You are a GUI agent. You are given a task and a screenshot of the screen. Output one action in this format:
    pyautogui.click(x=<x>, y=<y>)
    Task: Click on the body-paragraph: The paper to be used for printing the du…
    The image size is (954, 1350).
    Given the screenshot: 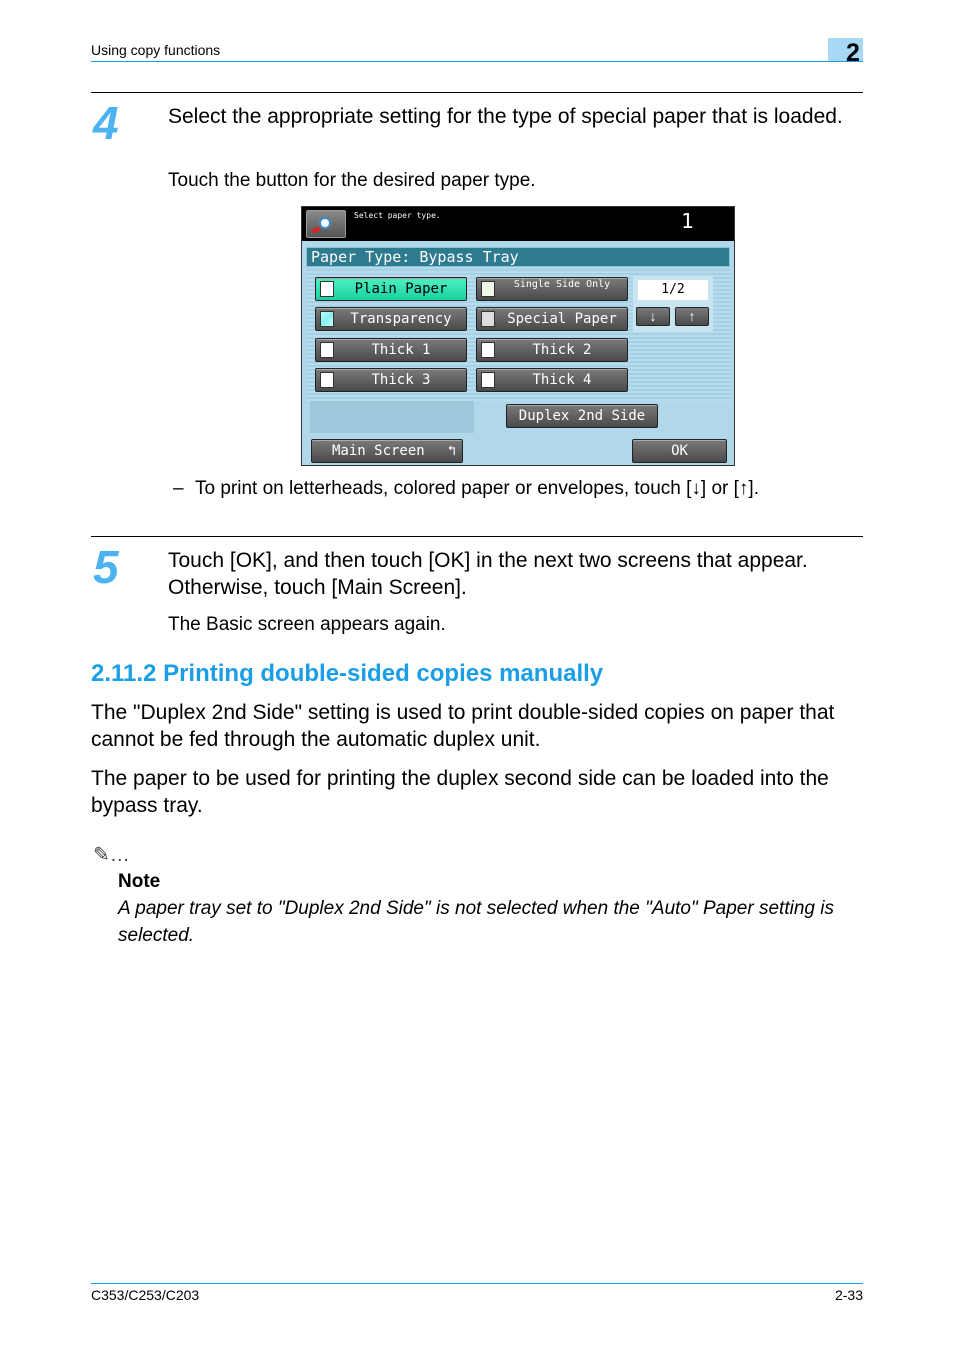 What is the action you would take?
    pyautogui.click(x=460, y=792)
    